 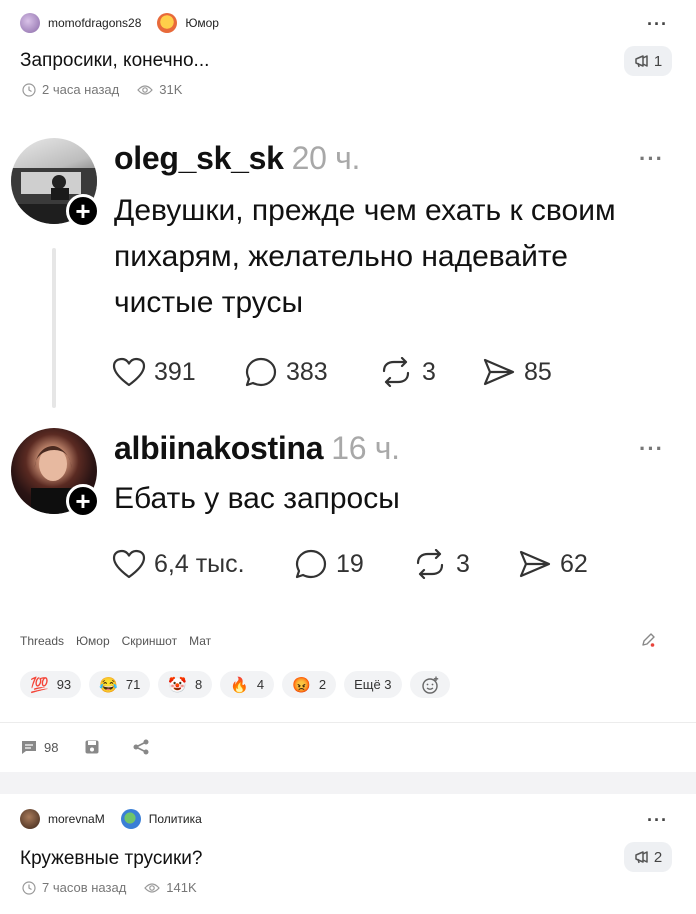 What do you see at coordinates (108, 685) in the screenshot?
I see `laughing-emoji-icon: 😂` at bounding box center [108, 685].